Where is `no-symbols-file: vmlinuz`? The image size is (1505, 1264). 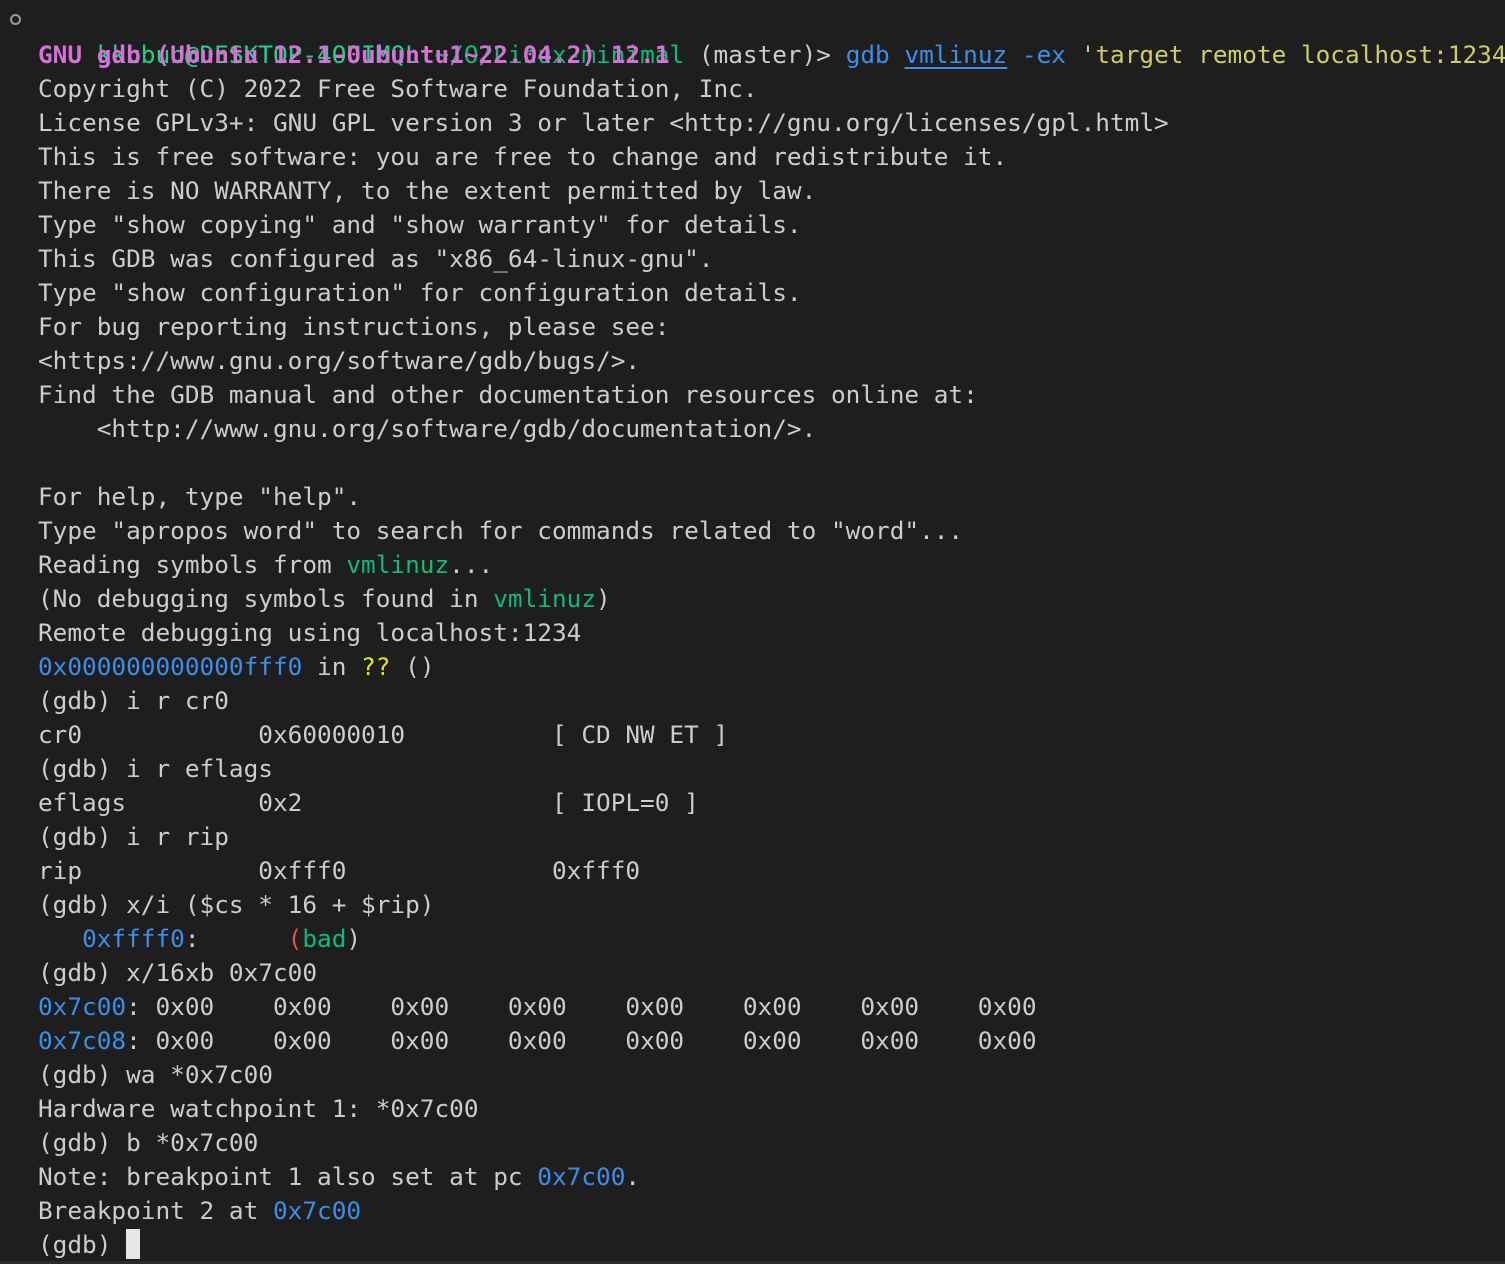
no-symbols-file: vmlinuz is located at coordinates (545, 598).